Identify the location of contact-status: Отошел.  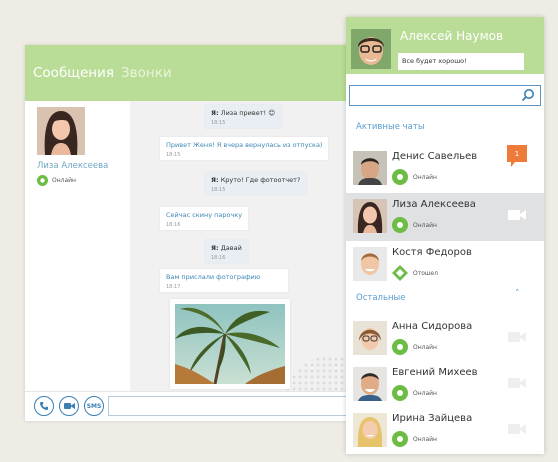
(415, 273).